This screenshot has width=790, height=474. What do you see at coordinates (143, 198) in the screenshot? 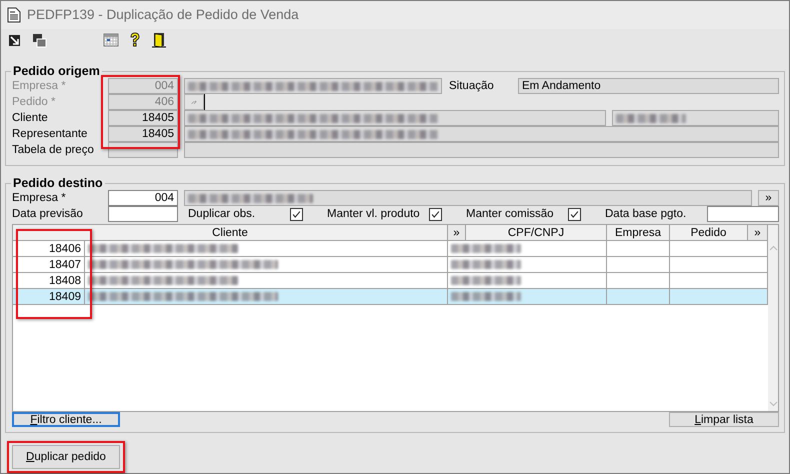
I see `code-field: 004` at bounding box center [143, 198].